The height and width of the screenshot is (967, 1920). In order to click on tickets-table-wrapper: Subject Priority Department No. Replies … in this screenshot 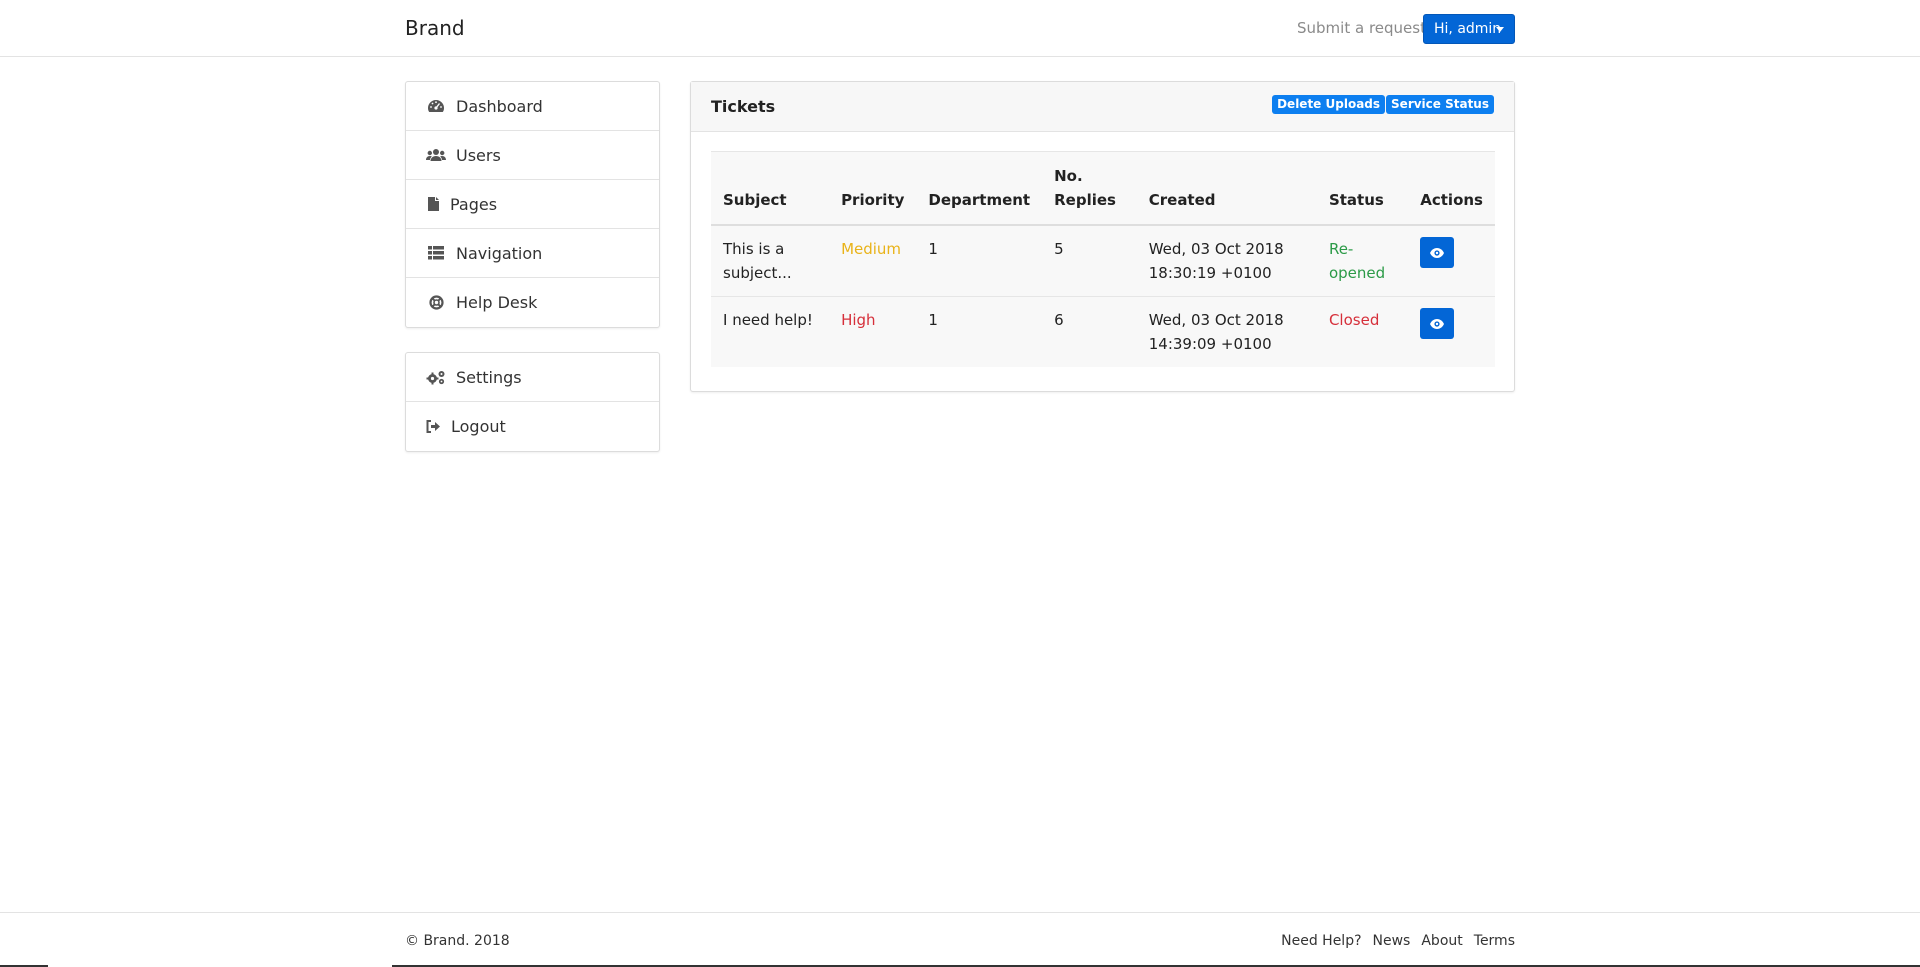, I will do `click(1103, 259)`.